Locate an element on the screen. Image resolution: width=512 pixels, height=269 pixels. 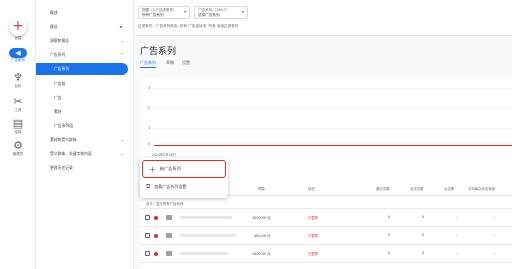
y-tick-label: 3 is located at coordinates (149, 88).